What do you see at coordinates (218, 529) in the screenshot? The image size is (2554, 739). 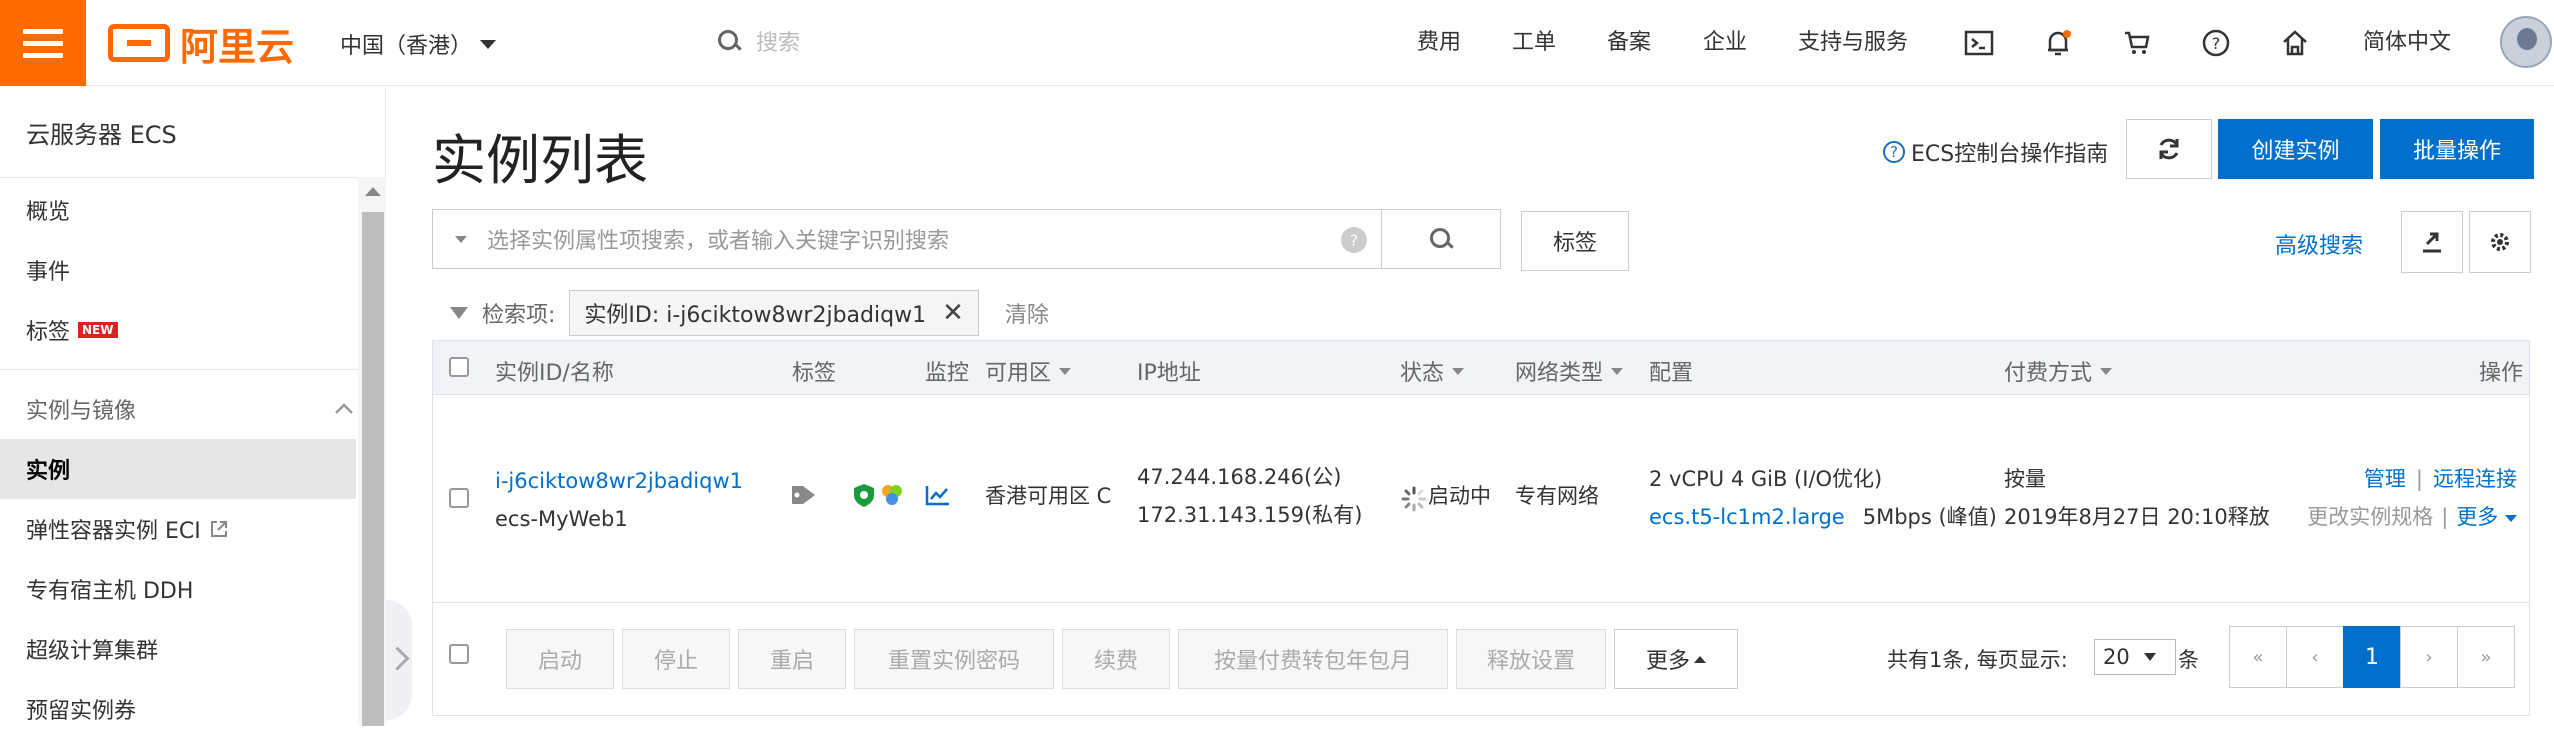 I see `external-link-icon` at bounding box center [218, 529].